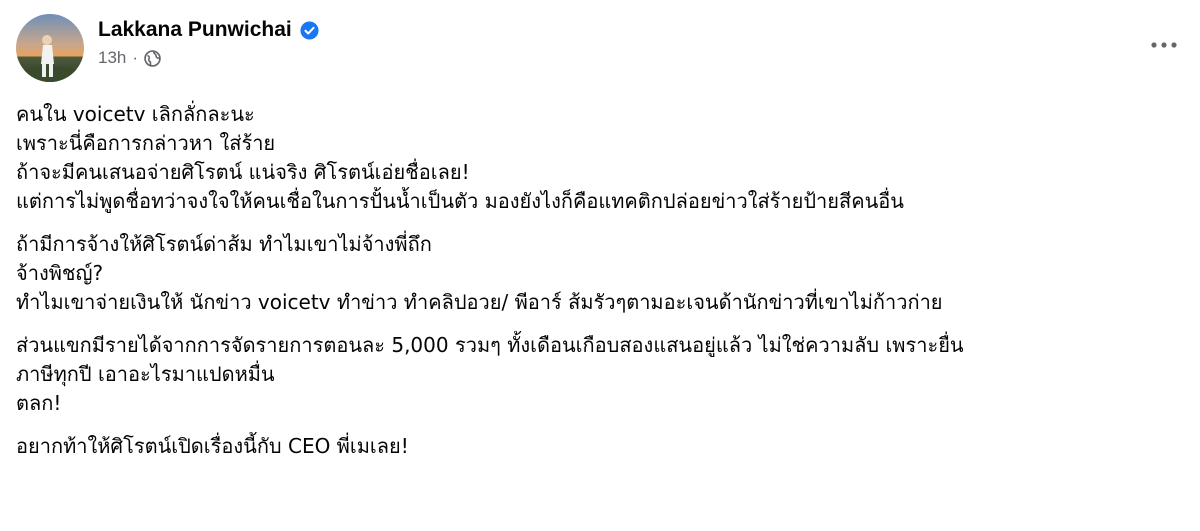 The image size is (1200, 531). What do you see at coordinates (39, 403) in the screenshot?
I see `post-text-line: ตลก!` at bounding box center [39, 403].